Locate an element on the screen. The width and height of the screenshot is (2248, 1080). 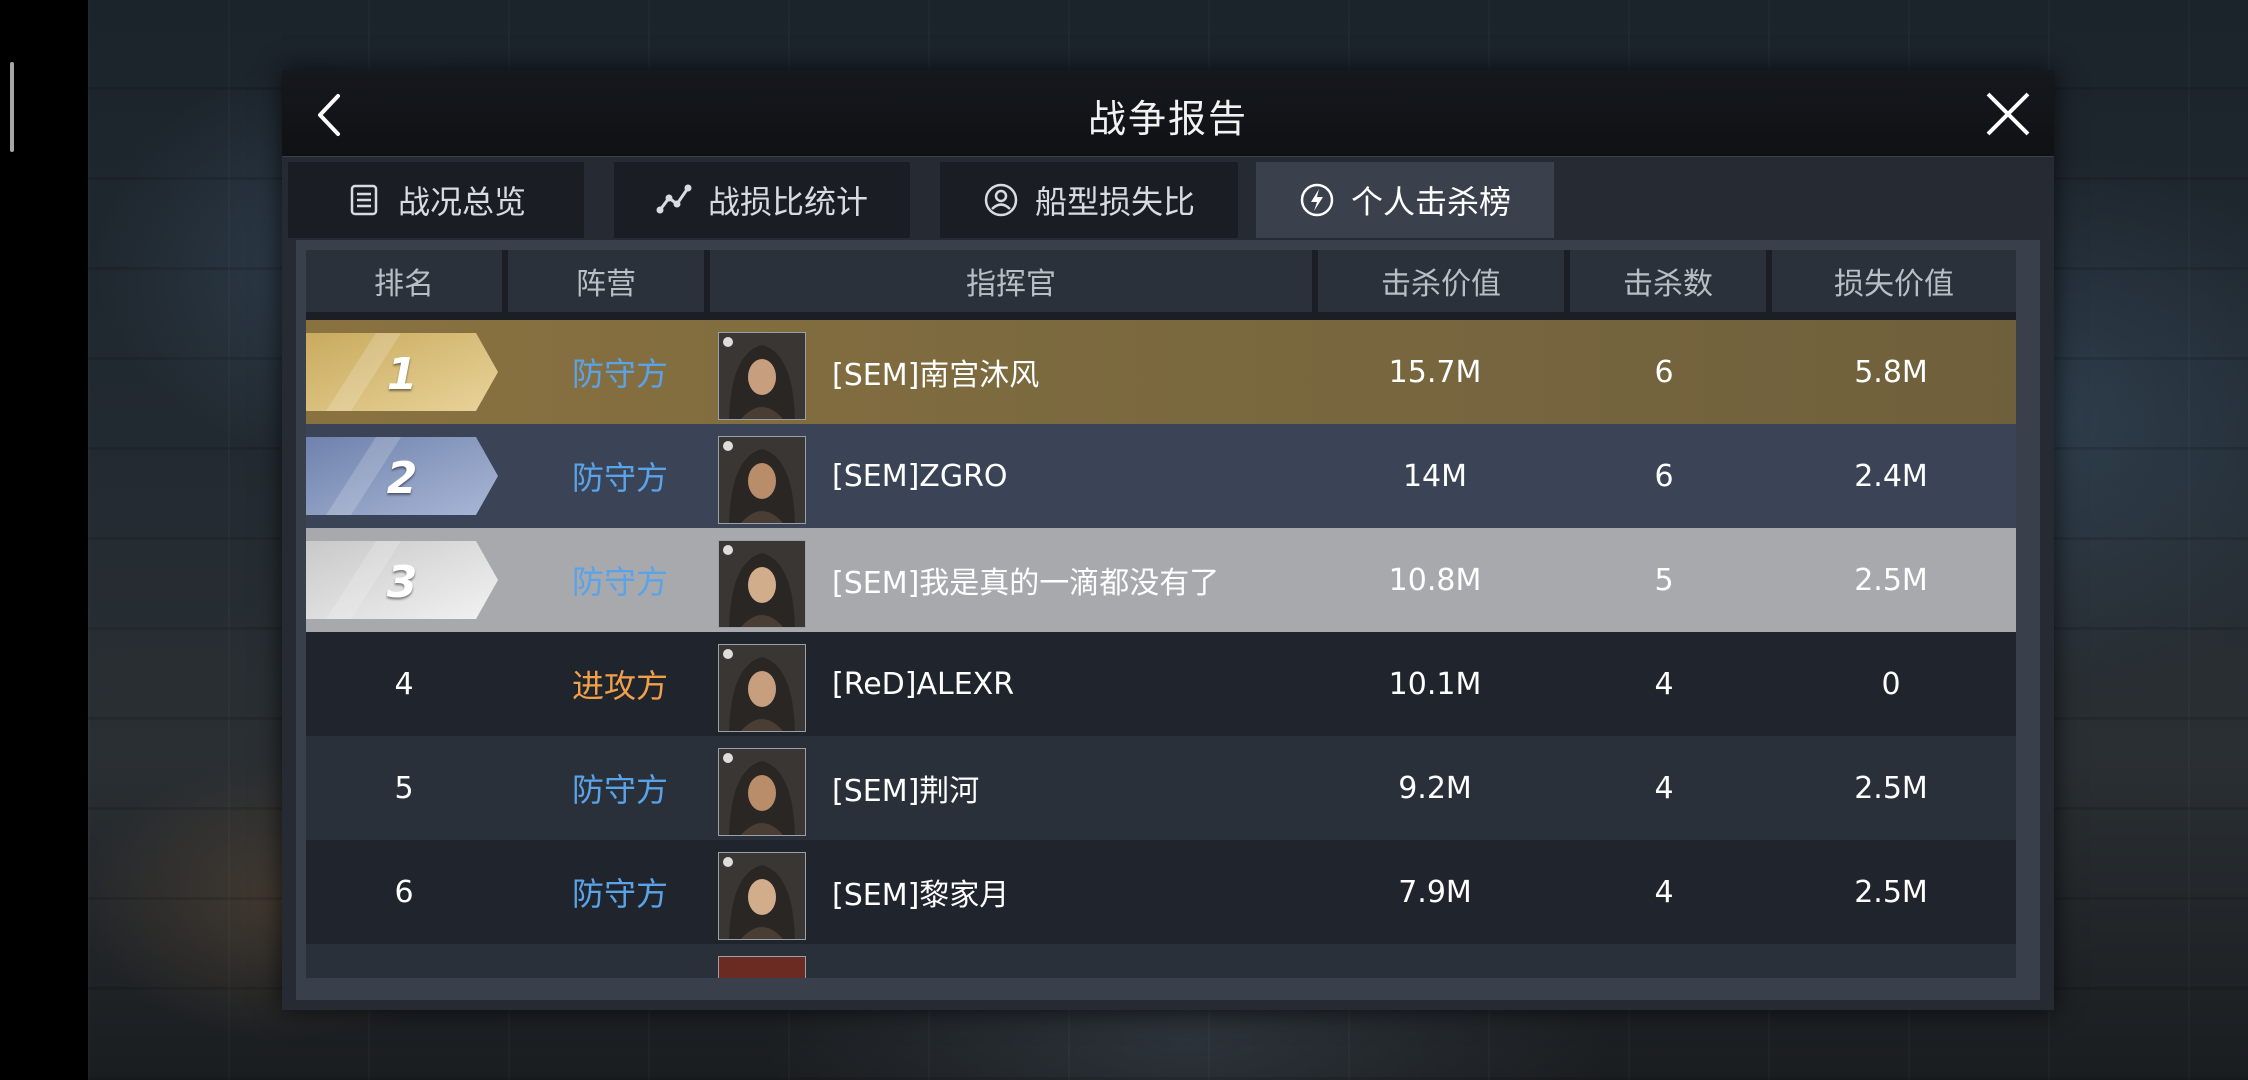
commander-name: [SEM]南宫沐风 is located at coordinates (936, 375).